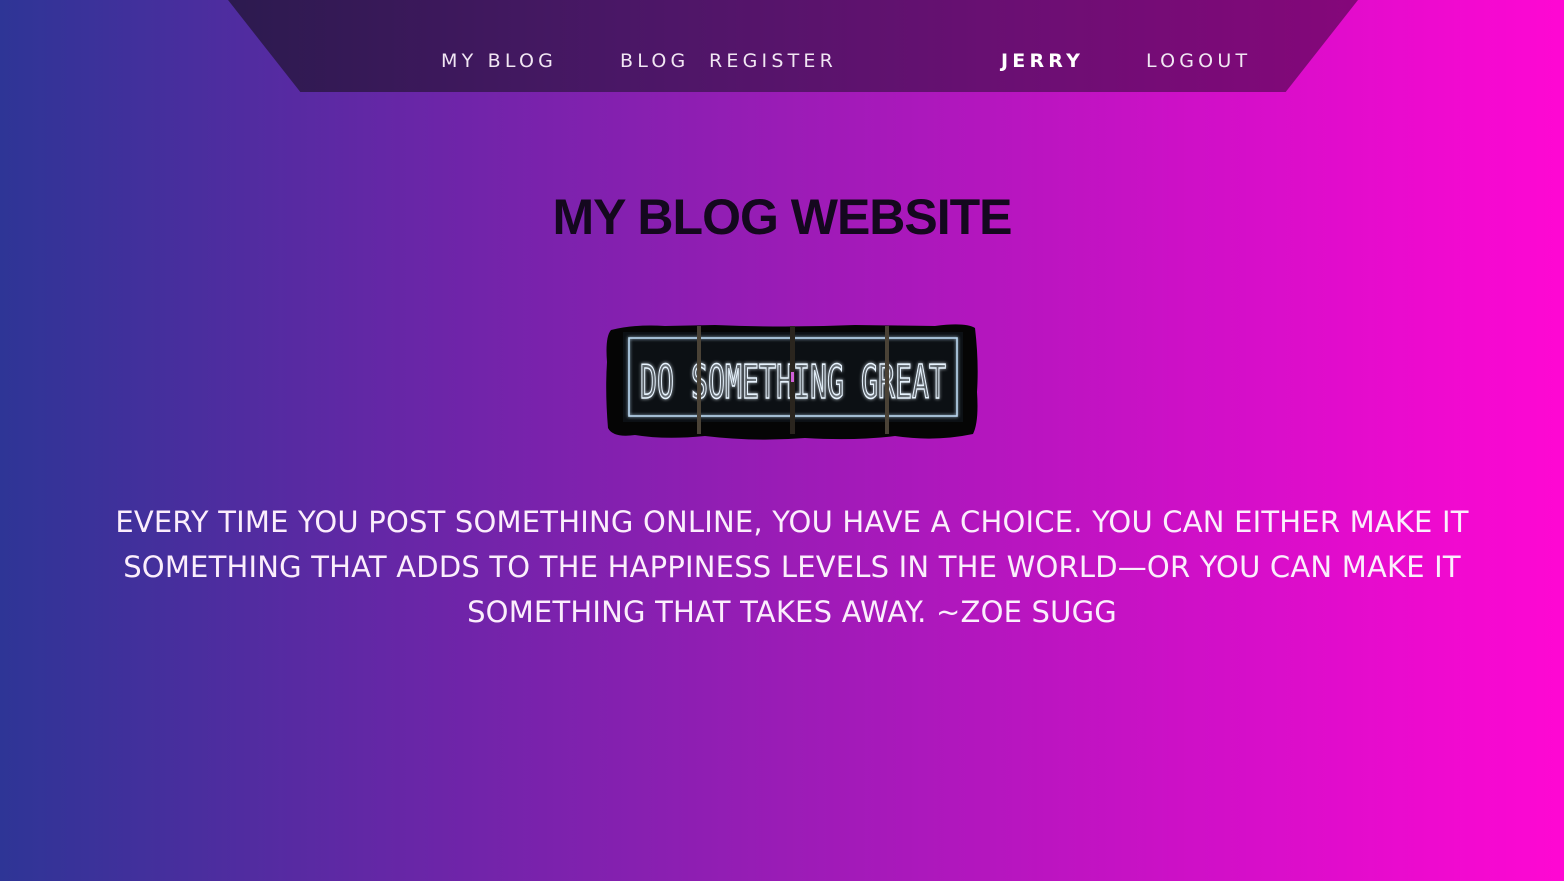 This screenshot has height=881, width=1564. I want to click on nav-link-blog: BLOG, so click(654, 61).